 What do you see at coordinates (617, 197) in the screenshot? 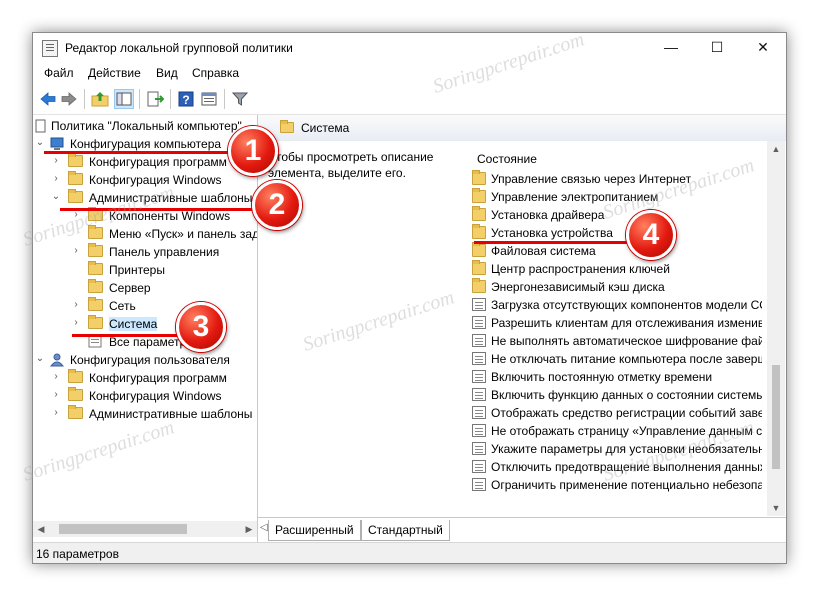
I see `list-item-folder: Управление электропитанием` at bounding box center [617, 197].